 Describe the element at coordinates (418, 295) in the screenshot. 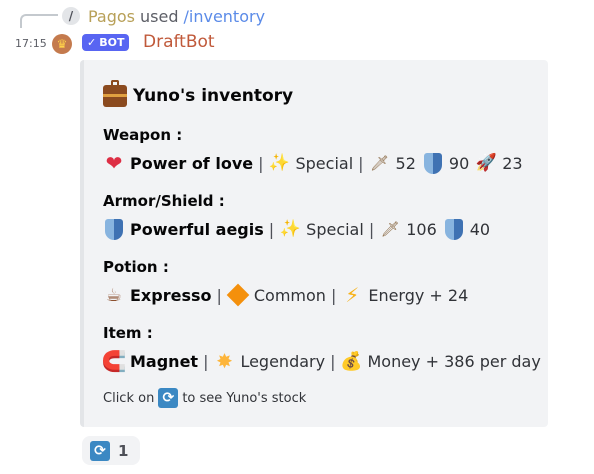

I see `potion-effect: Energy + 24` at that location.